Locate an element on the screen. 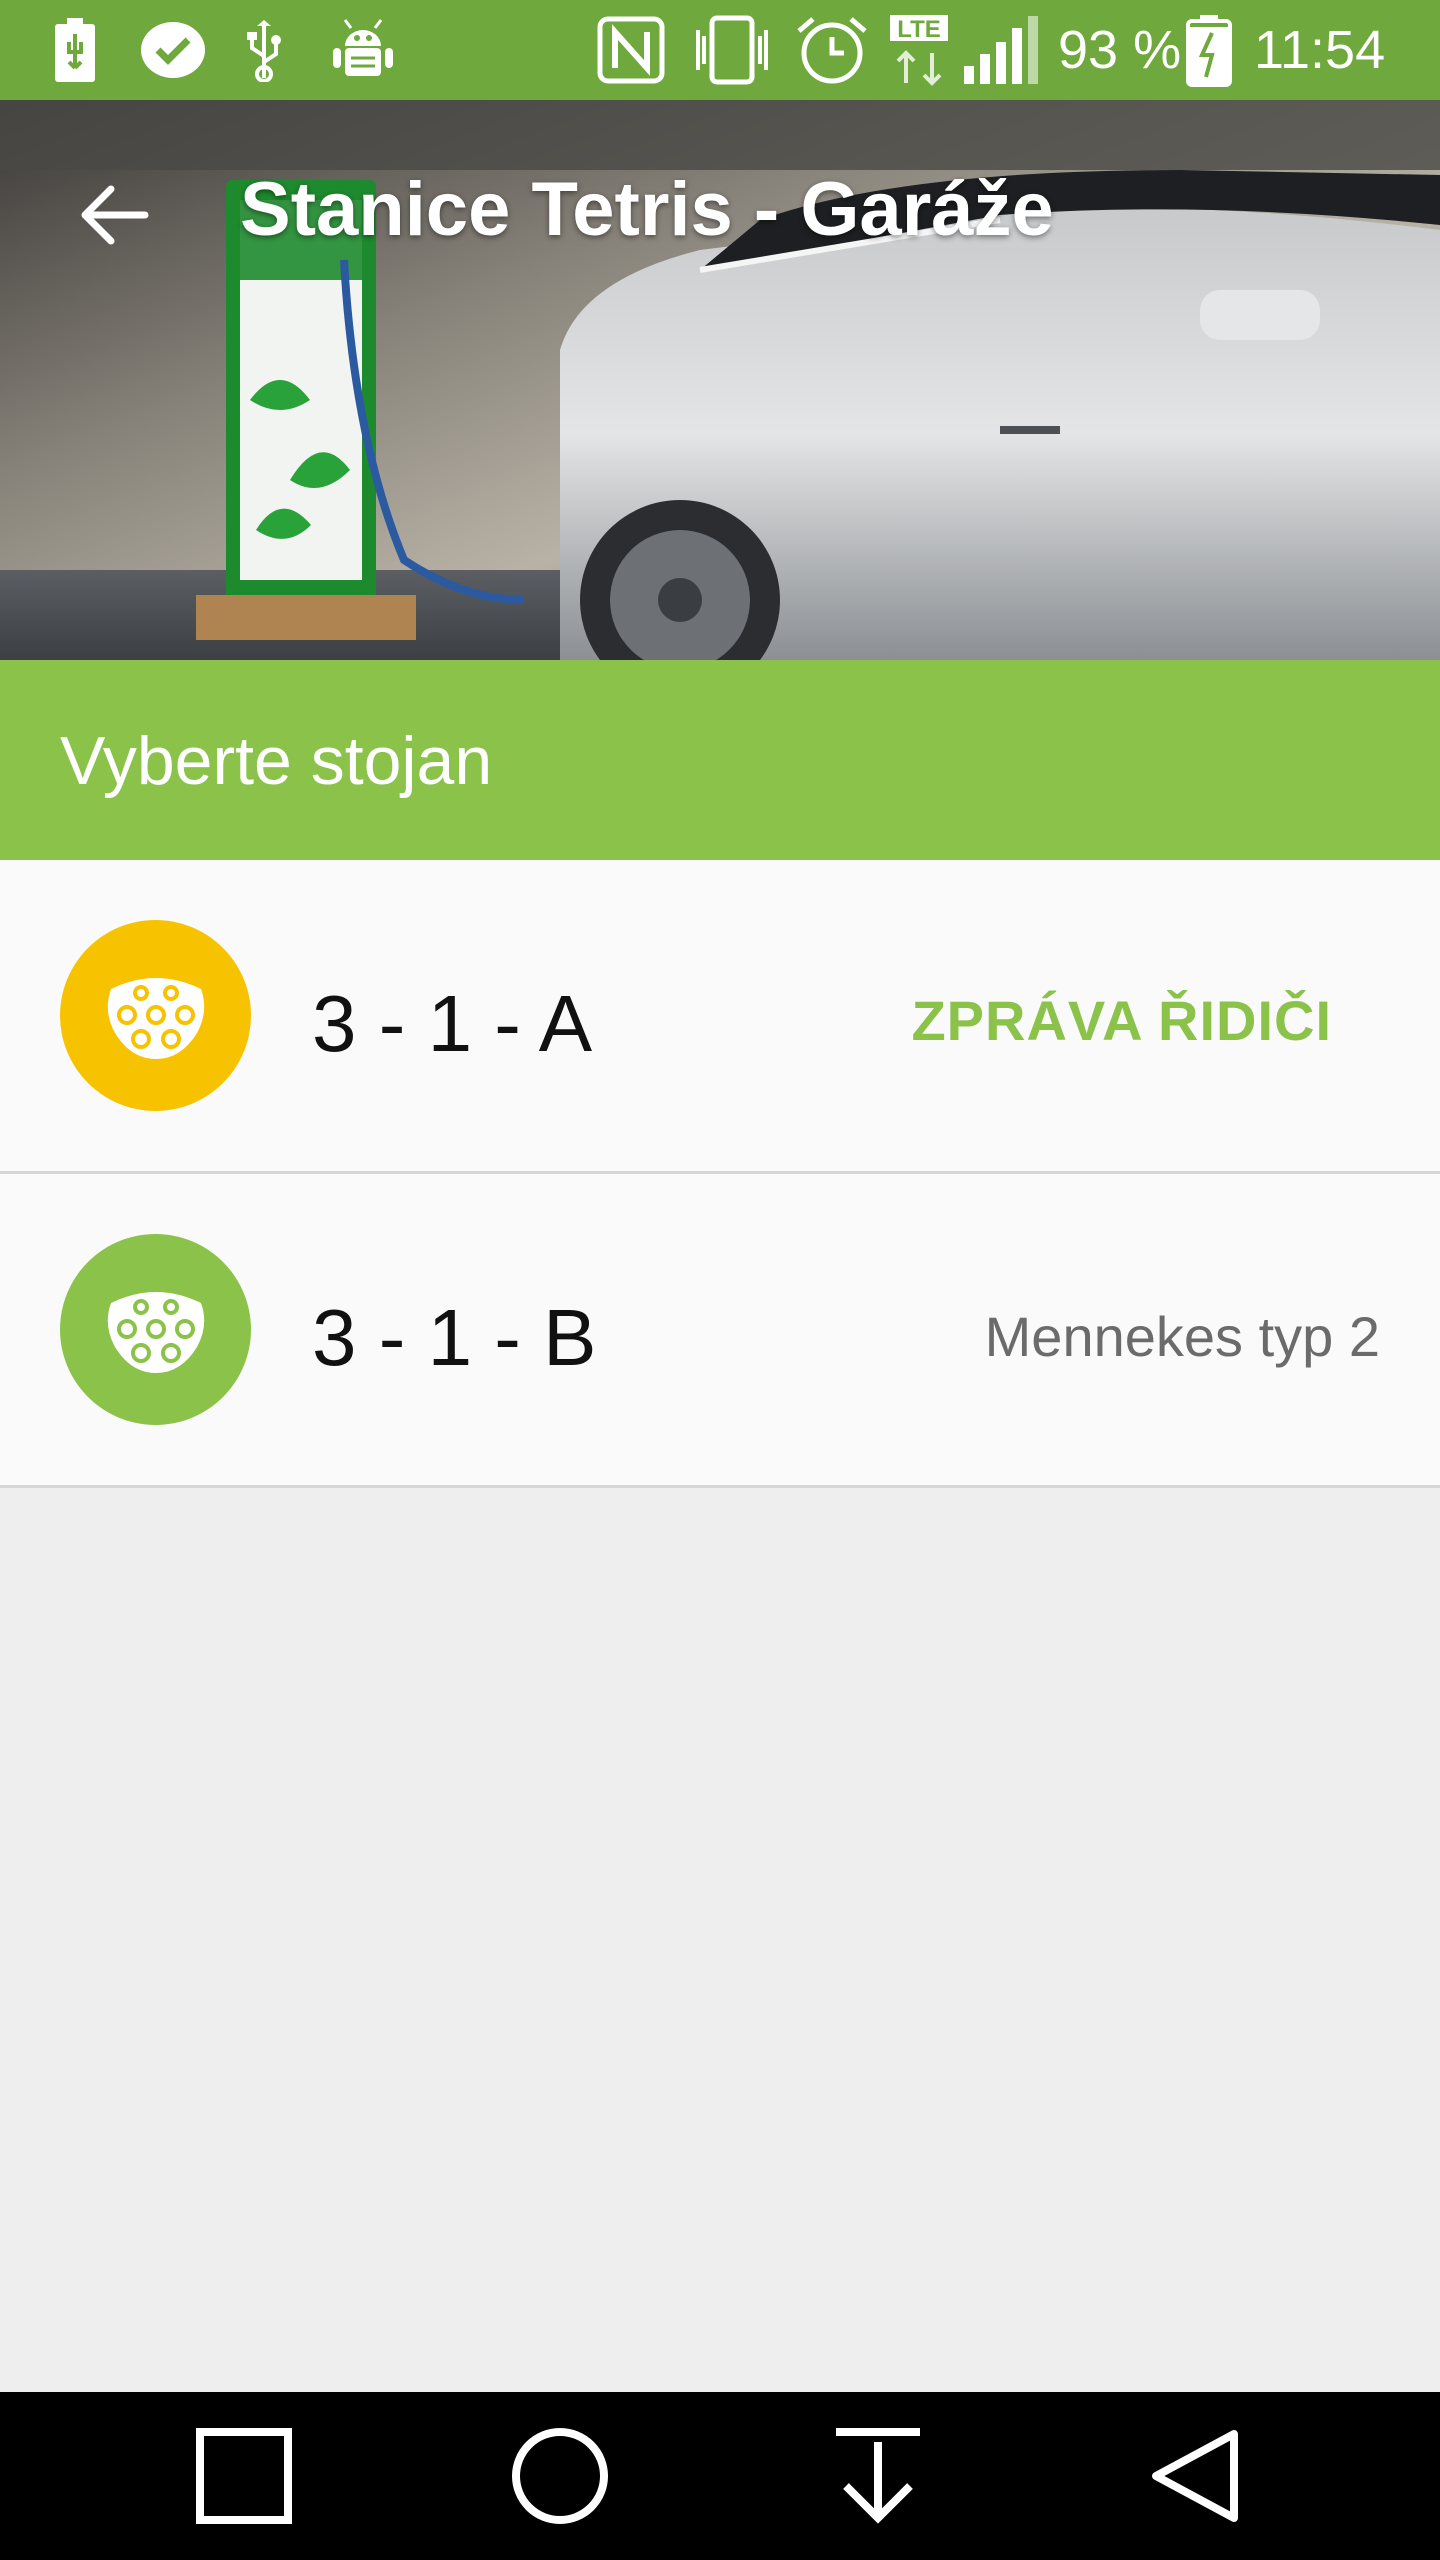 Image resolution: width=1440 pixels, height=2560 pixels. lte-icon: LTE is located at coordinates (919, 50).